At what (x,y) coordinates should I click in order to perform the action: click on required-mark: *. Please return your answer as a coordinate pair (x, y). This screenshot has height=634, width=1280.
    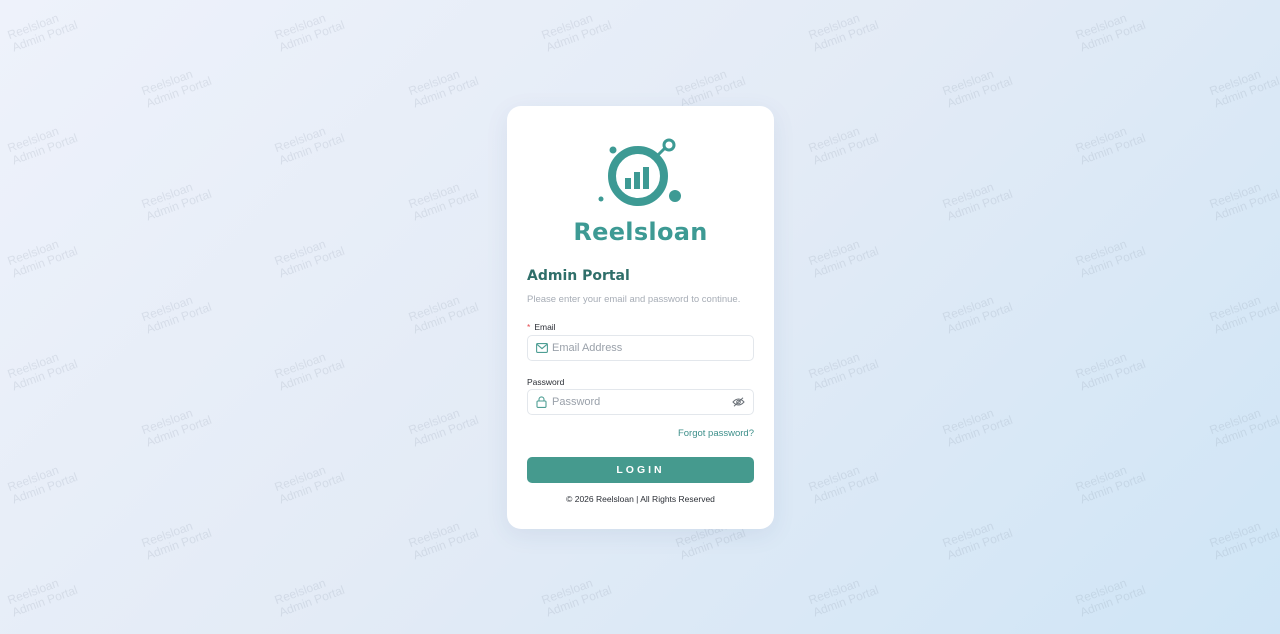
    Looking at the image, I should click on (529, 327).